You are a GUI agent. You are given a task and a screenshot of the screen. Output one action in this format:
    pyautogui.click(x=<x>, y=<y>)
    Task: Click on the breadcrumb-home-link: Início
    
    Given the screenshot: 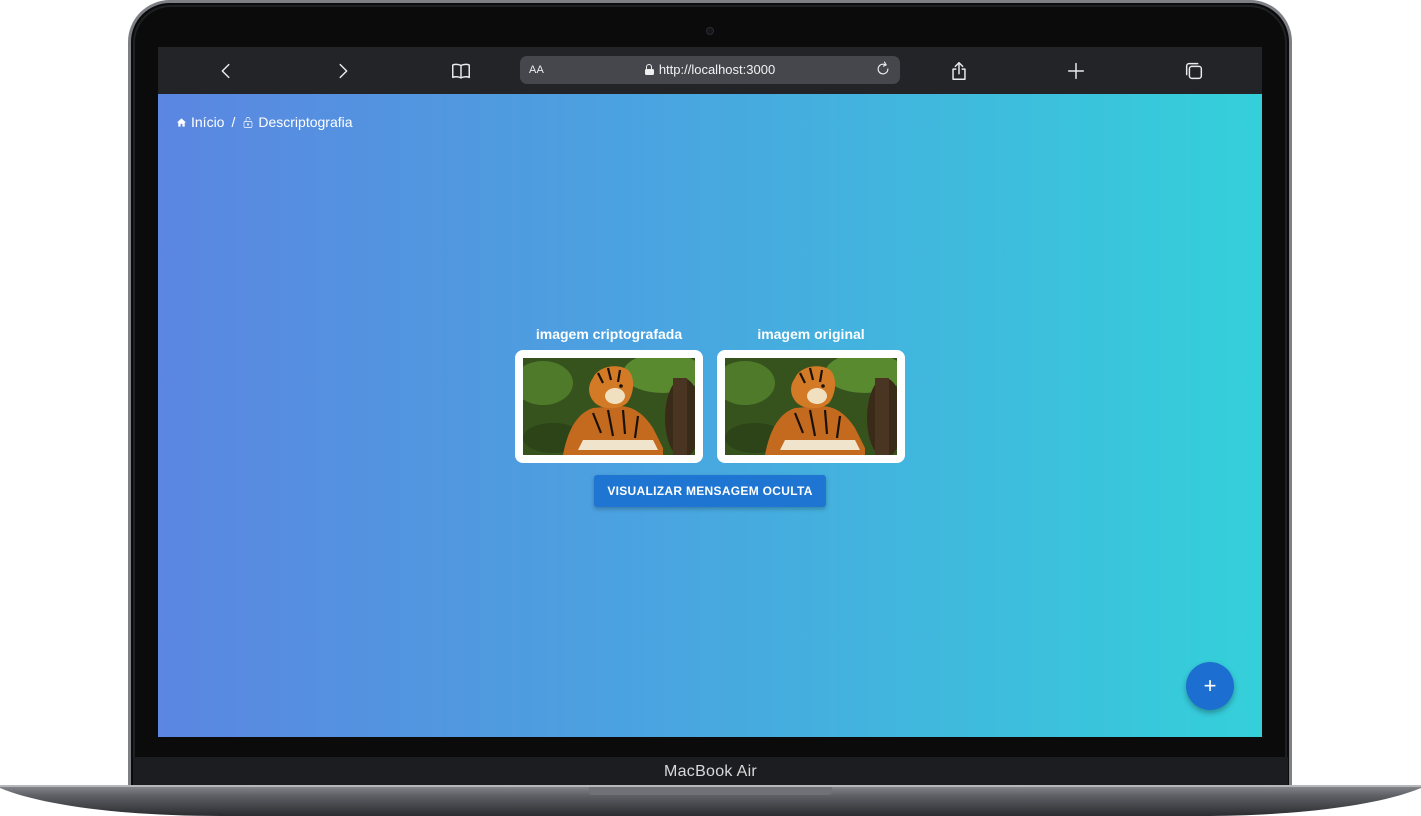 What is the action you would take?
    pyautogui.click(x=200, y=122)
    